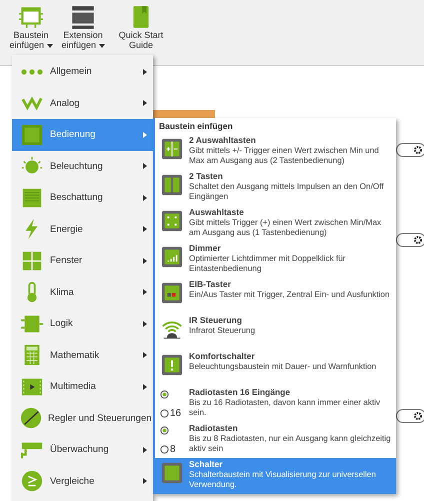 This screenshot has height=501, width=424. What do you see at coordinates (82, 103) in the screenshot?
I see `menu-item: Analog` at bounding box center [82, 103].